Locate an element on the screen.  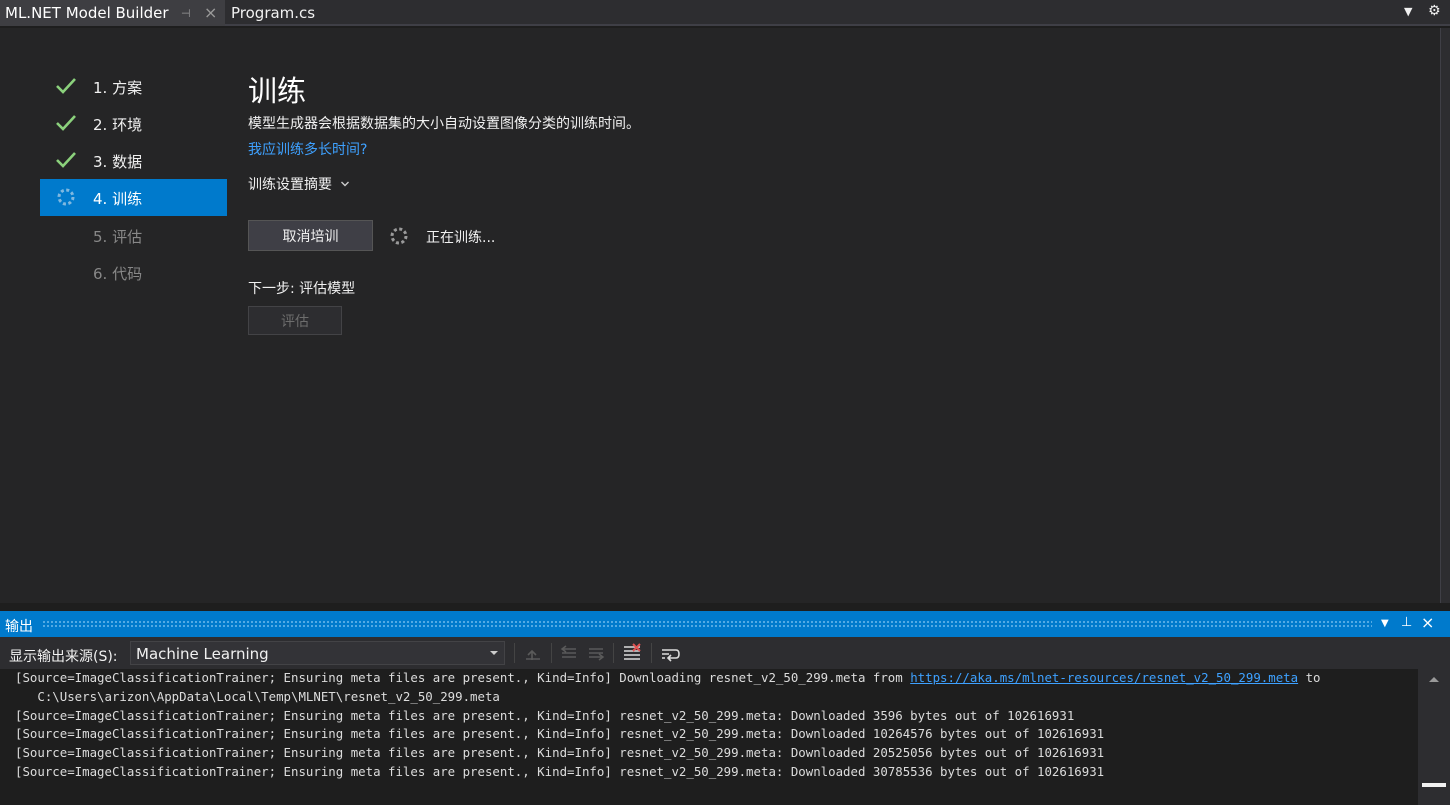
page-description: 模型生成器会根据数据集的大小自动设置图像分类的训练时间。 is located at coordinates (444, 124).